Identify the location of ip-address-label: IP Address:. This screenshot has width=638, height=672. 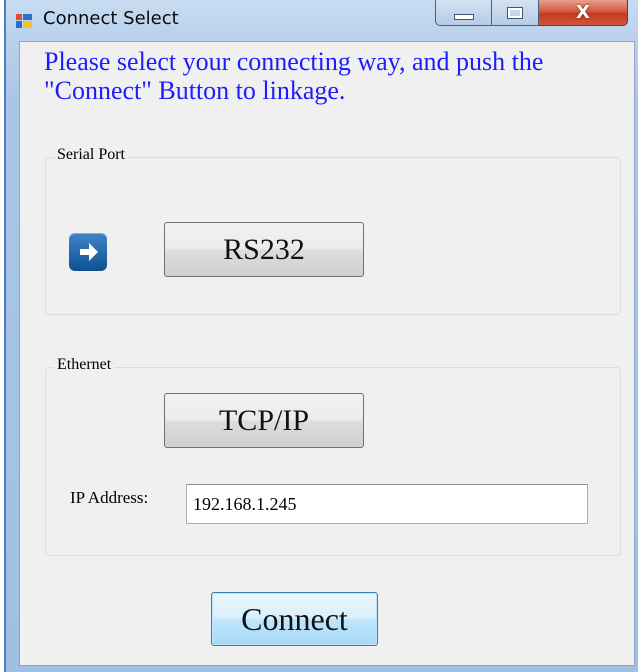
(109, 497).